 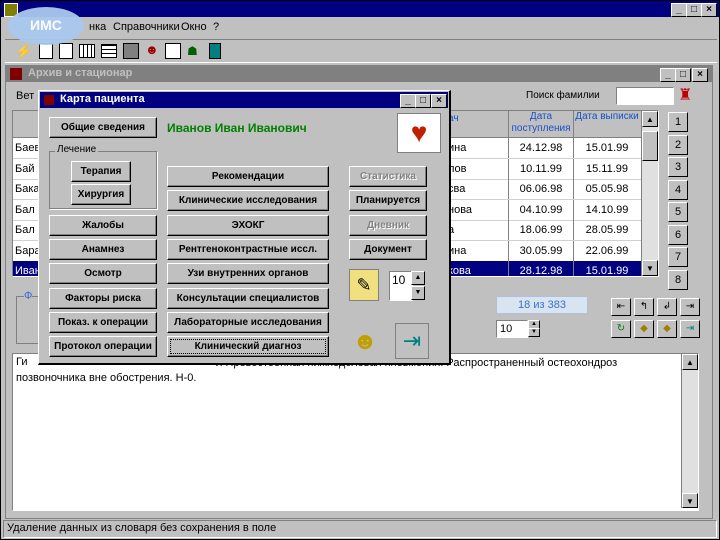 What do you see at coordinates (46, 51) in the screenshot?
I see `document-icon` at bounding box center [46, 51].